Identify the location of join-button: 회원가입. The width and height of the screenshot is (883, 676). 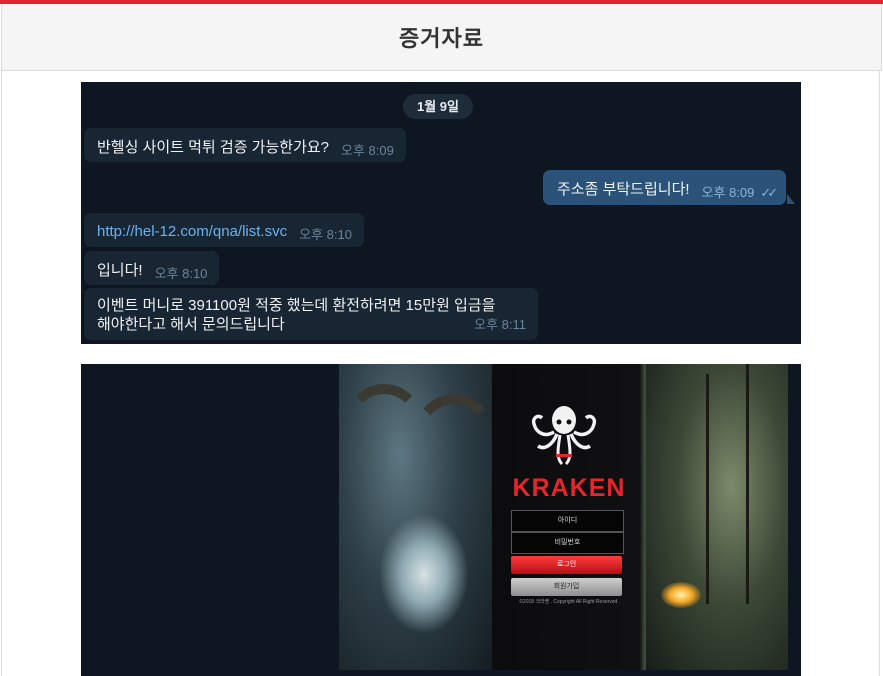
(566, 587).